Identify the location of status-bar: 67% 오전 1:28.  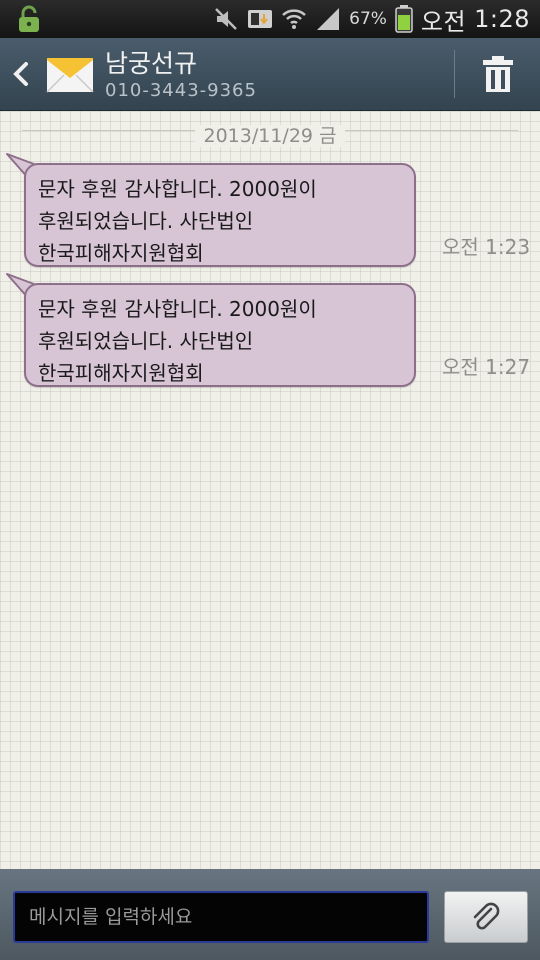
(270, 19).